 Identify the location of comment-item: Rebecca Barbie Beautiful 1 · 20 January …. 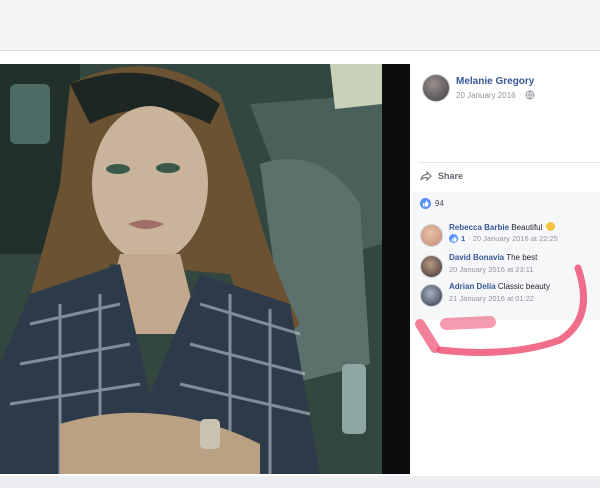
(510, 235).